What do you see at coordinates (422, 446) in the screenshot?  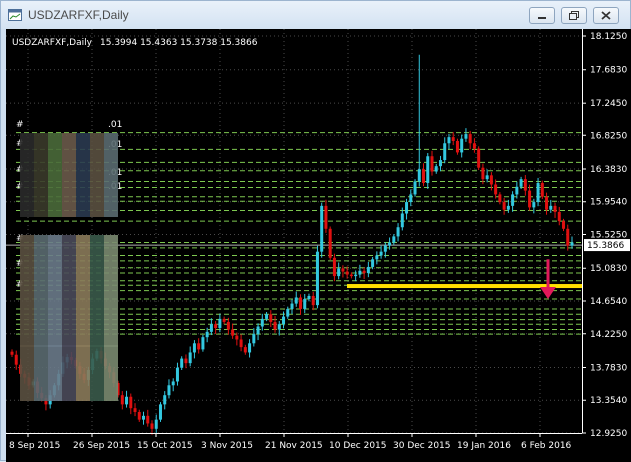 I see `time-tick-label: 30 Dec 2015` at bounding box center [422, 446].